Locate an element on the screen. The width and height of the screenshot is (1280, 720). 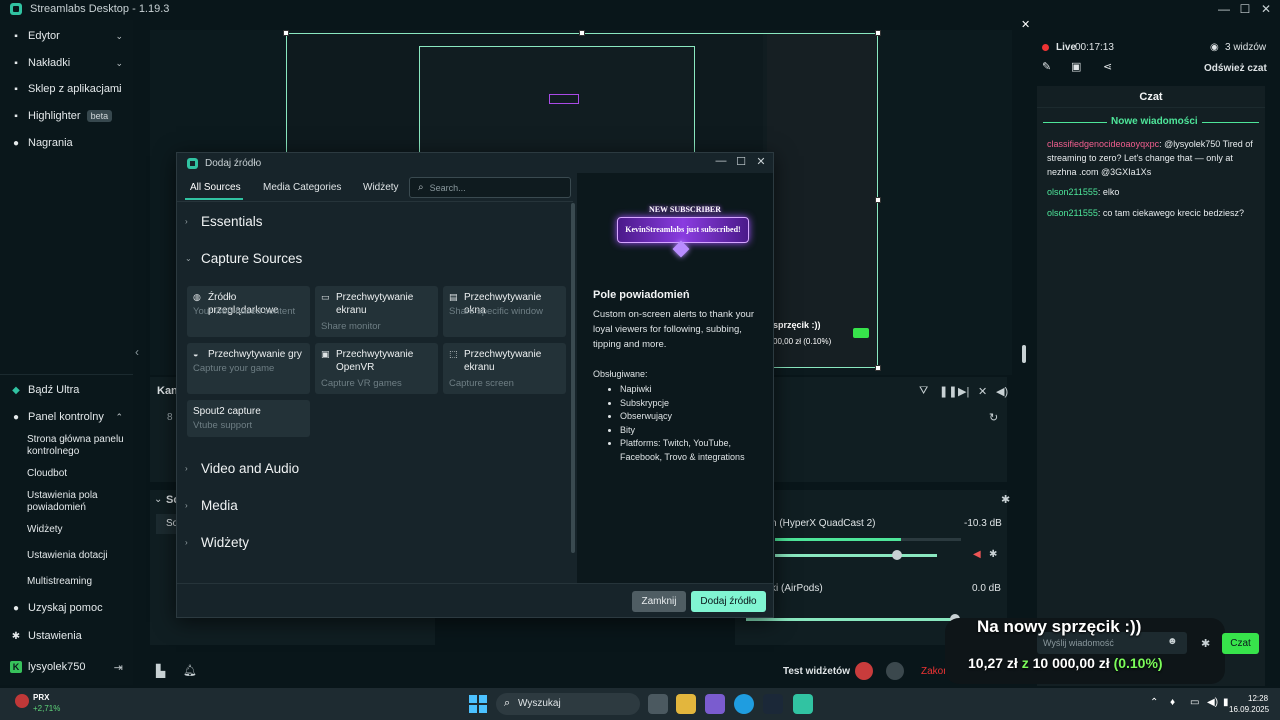
sidebar-item-recordings: ● Nagrania is located at coordinates (66, 143).